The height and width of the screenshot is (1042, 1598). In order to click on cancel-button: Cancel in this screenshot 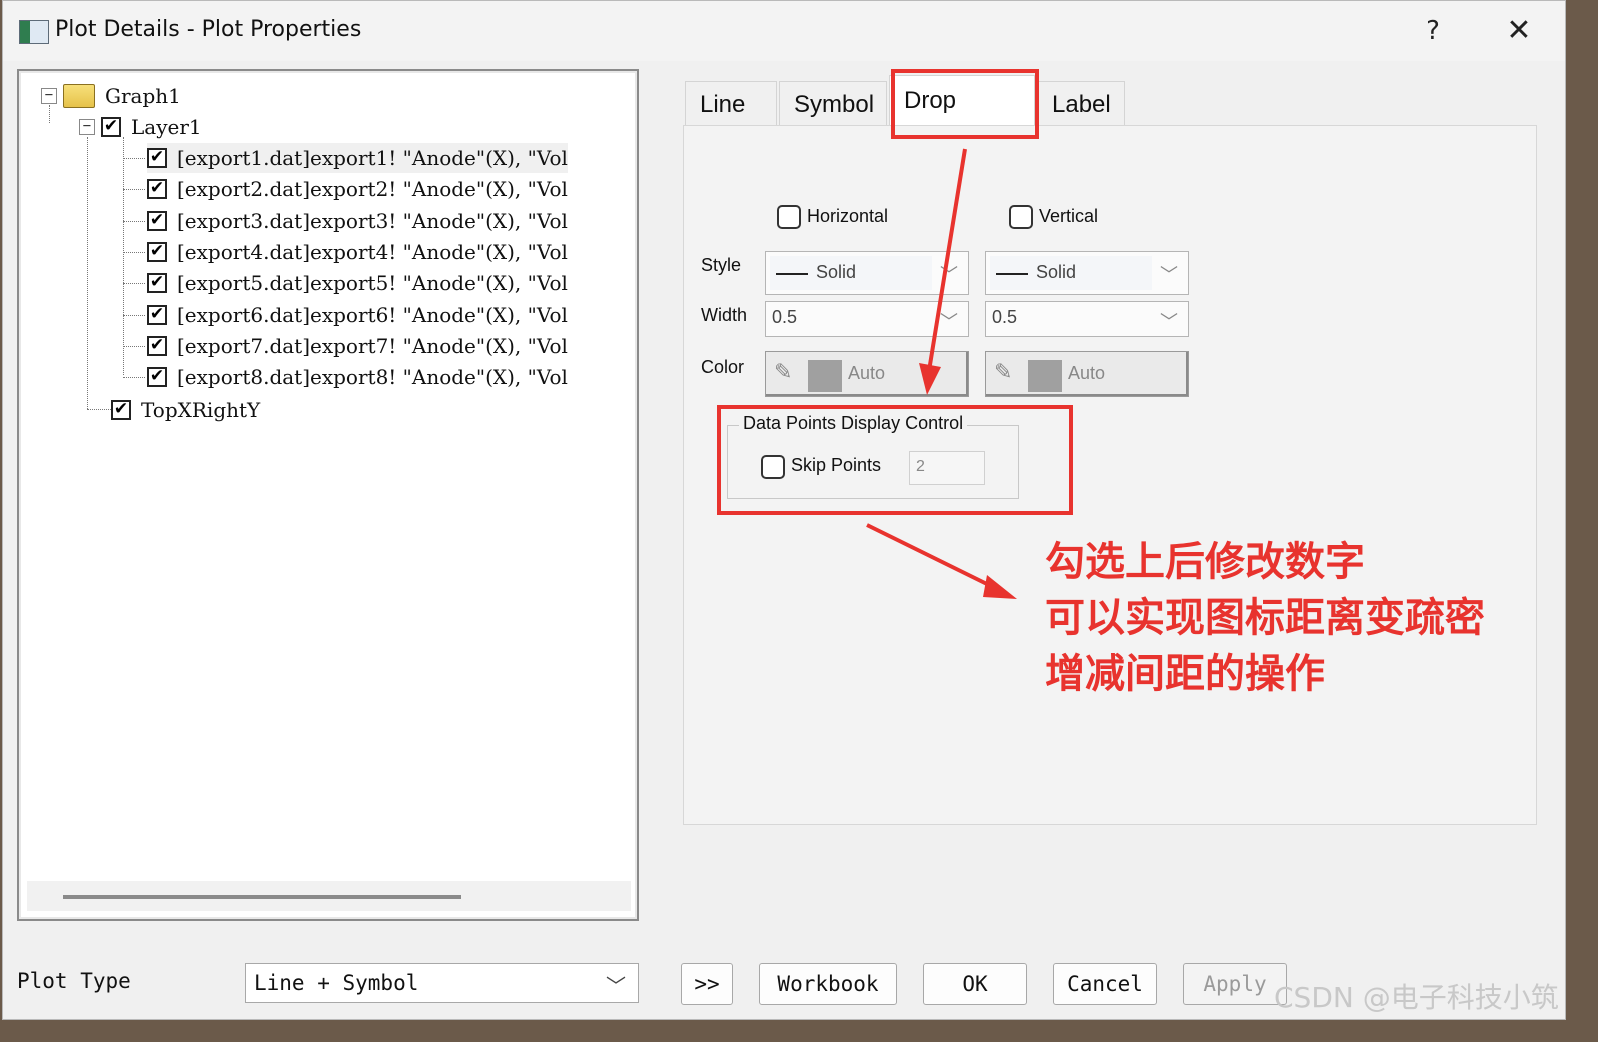, I will do `click(1105, 984)`.